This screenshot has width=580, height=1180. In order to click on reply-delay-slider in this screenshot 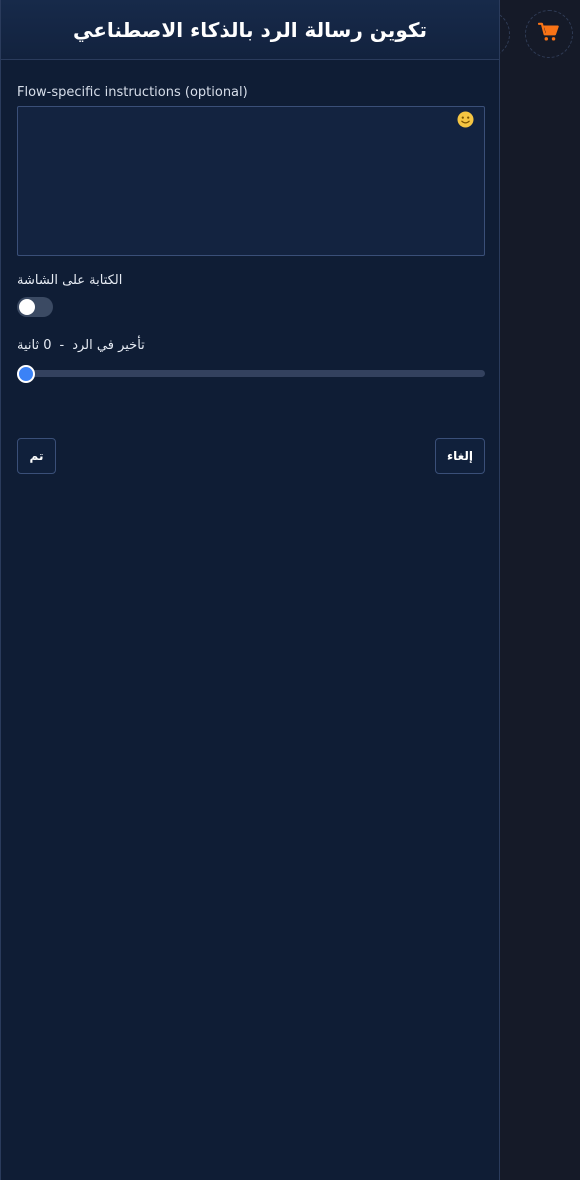, I will do `click(251, 374)`.